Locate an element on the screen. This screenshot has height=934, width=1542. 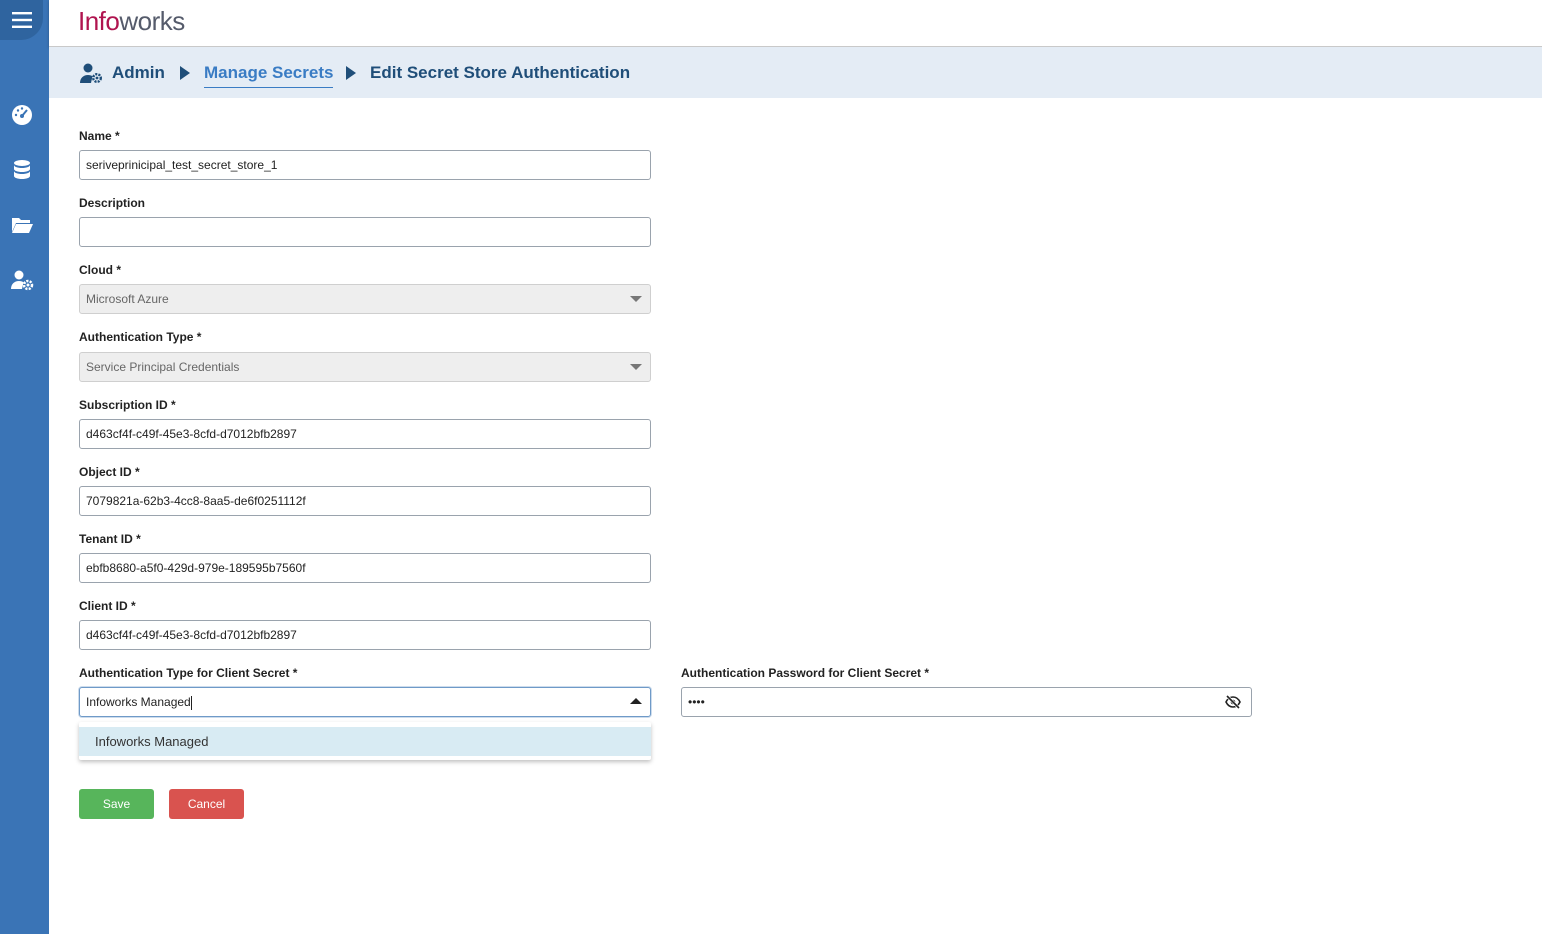
folder-open-icon is located at coordinates (22, 225).